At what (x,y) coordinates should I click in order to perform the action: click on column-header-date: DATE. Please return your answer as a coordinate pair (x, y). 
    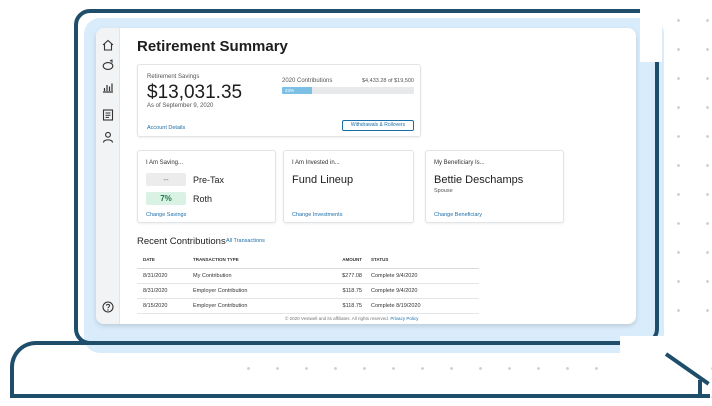
    Looking at the image, I should click on (165, 260).